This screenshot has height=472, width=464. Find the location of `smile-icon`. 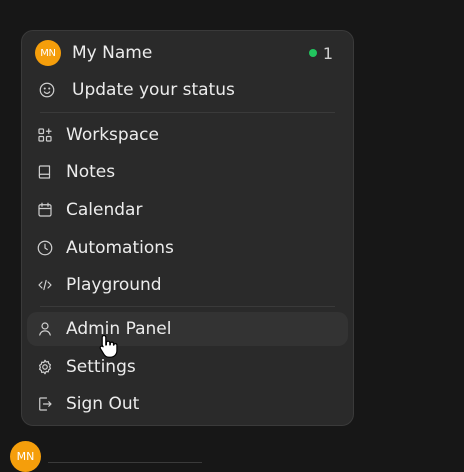

smile-icon is located at coordinates (47, 90).